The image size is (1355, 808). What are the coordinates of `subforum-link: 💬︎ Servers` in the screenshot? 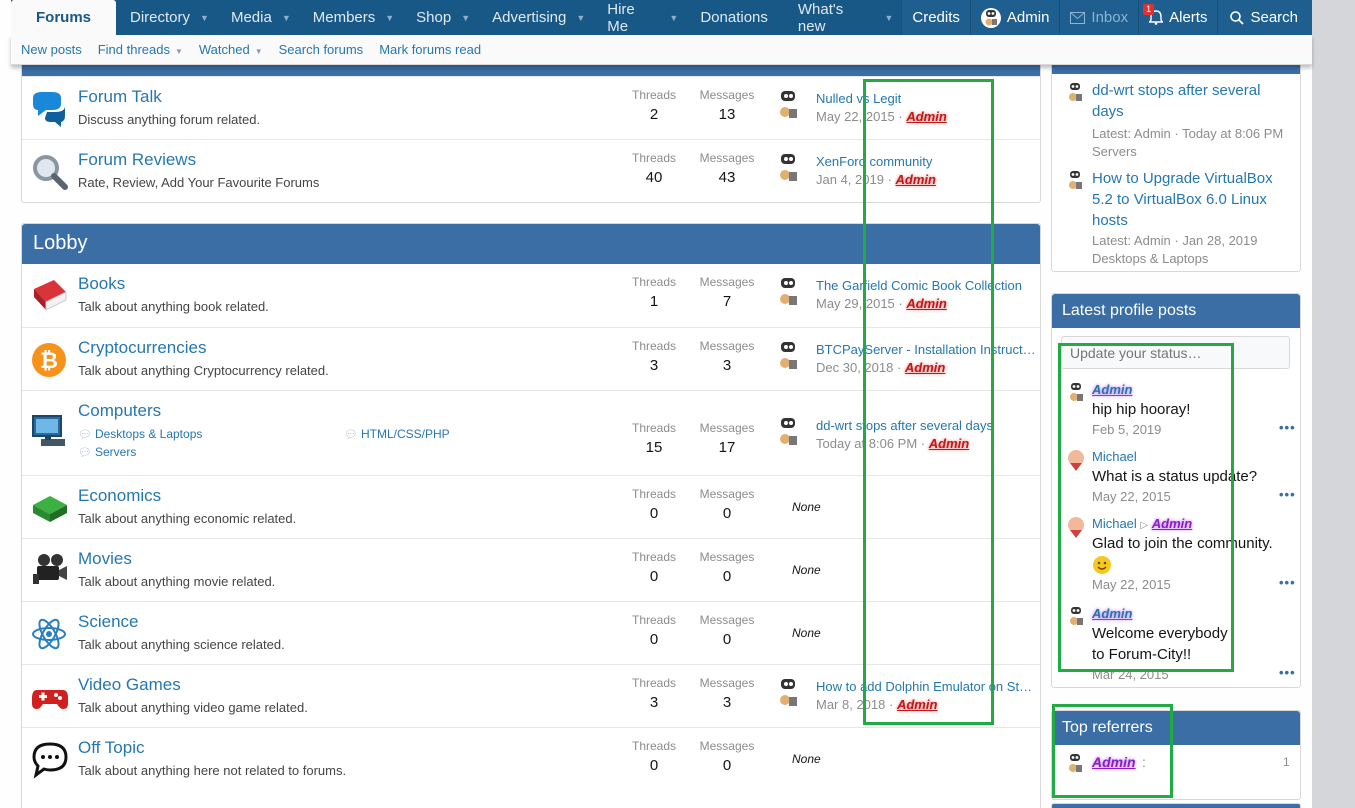 It's located at (107, 452).